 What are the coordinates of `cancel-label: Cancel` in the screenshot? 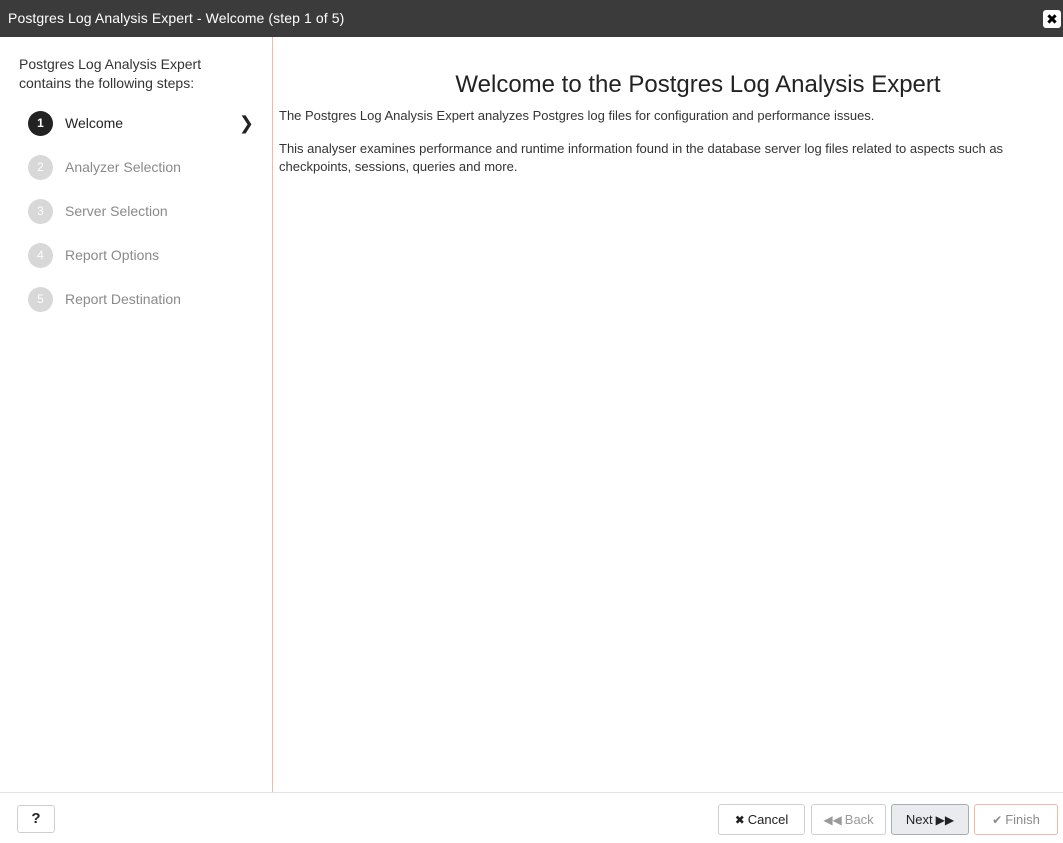 It's located at (768, 819).